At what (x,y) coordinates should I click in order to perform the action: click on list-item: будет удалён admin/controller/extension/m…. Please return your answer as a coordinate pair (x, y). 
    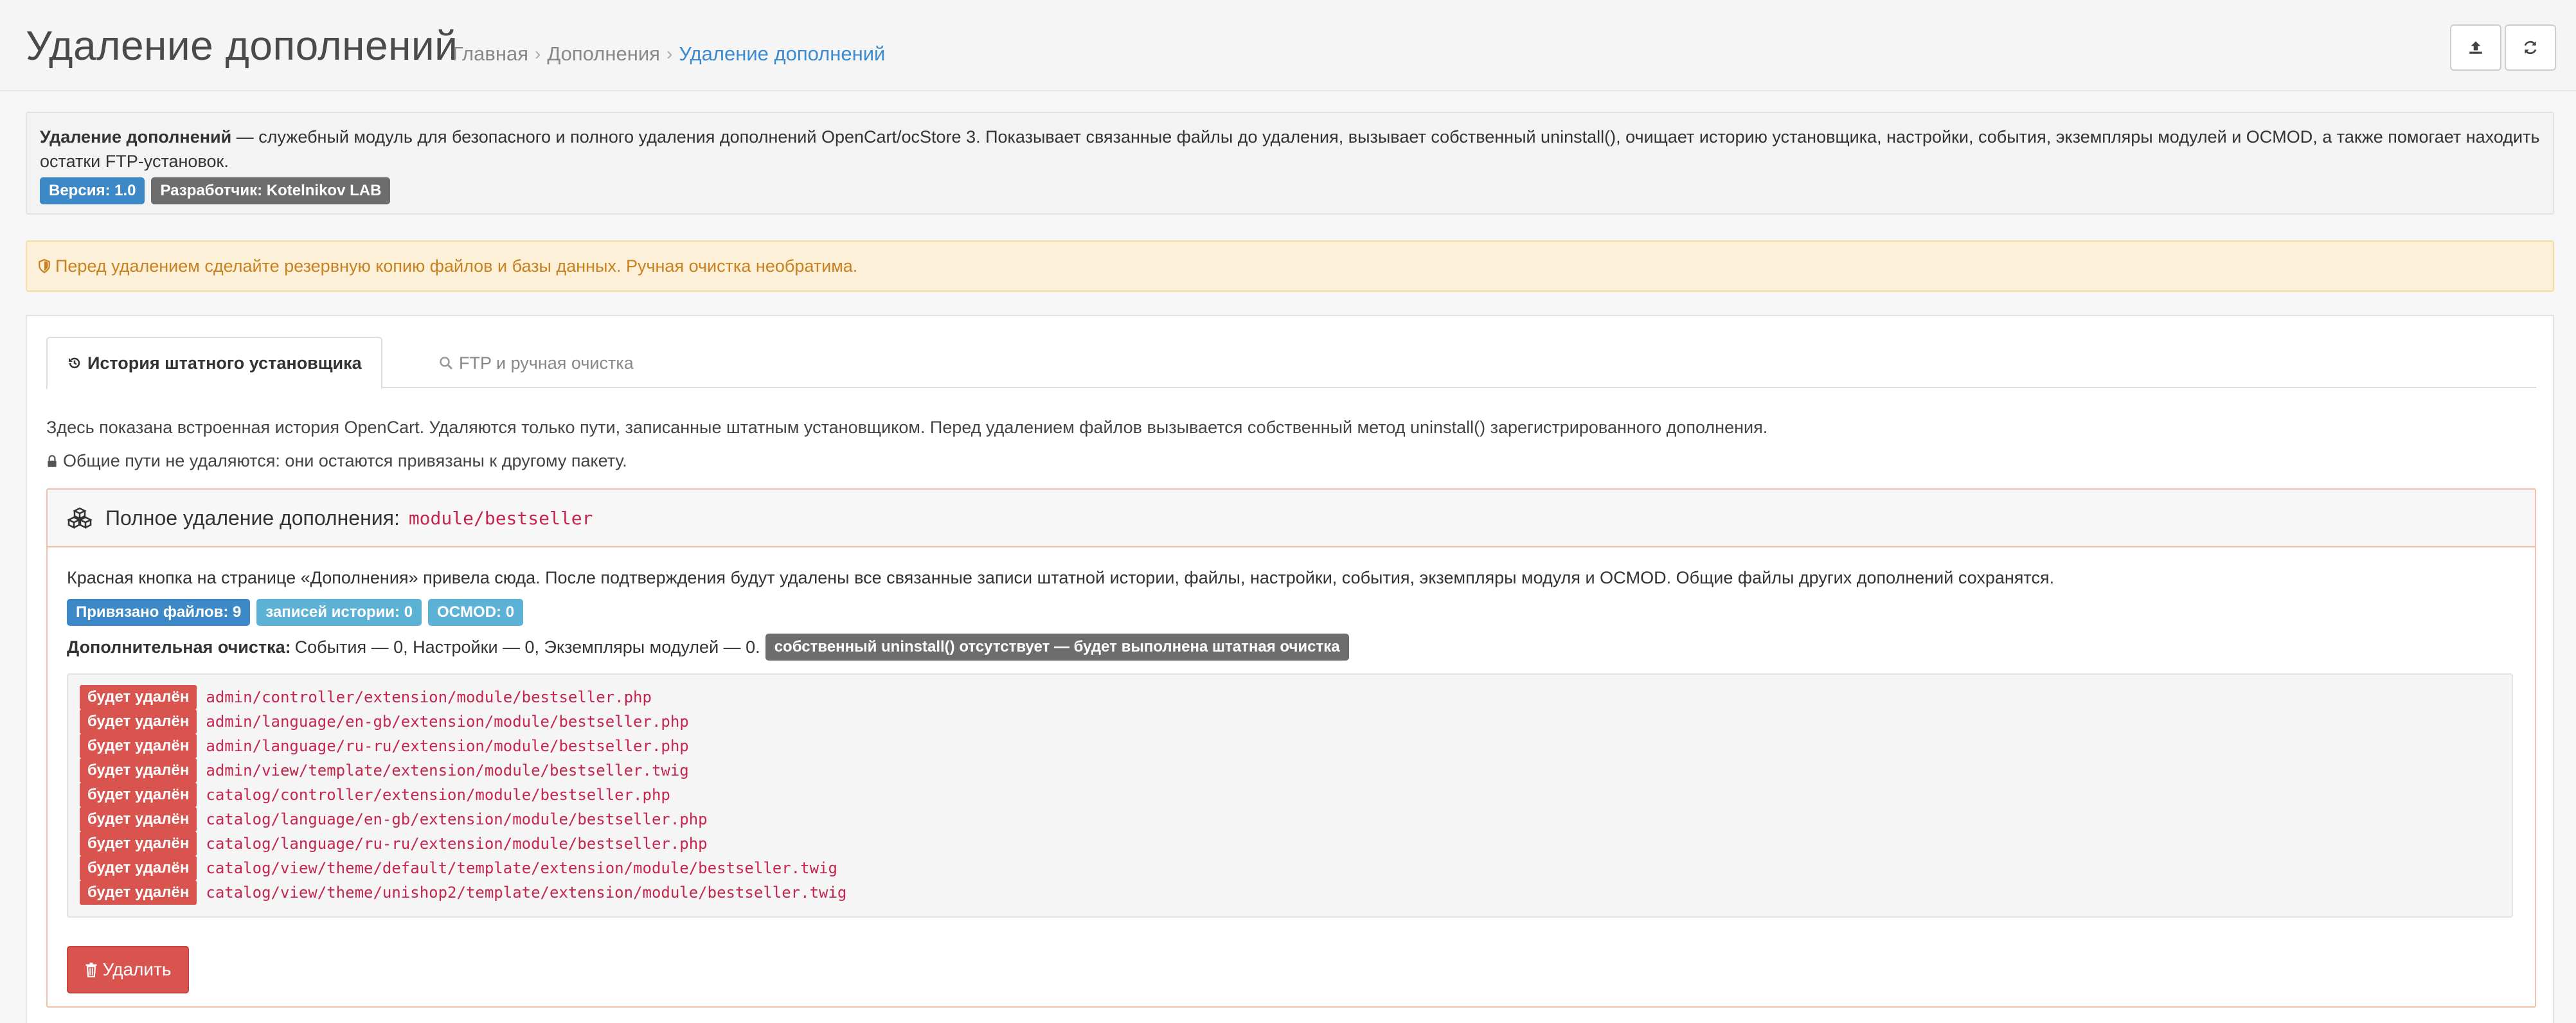
    Looking at the image, I should click on (1290, 697).